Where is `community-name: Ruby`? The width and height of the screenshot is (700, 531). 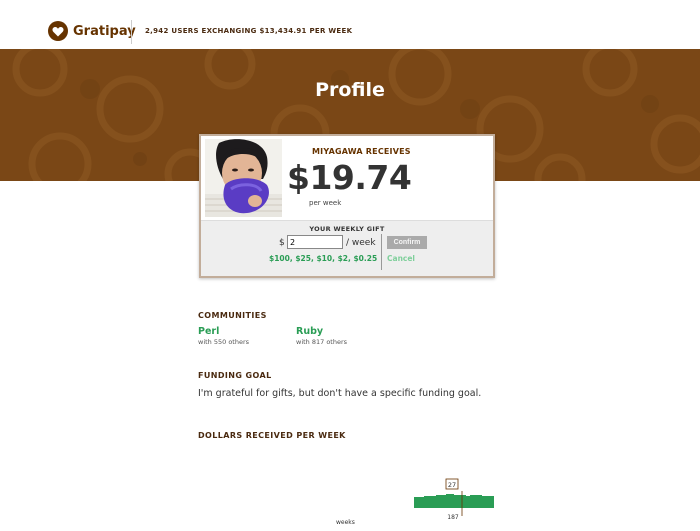
community-name: Ruby is located at coordinates (321, 331).